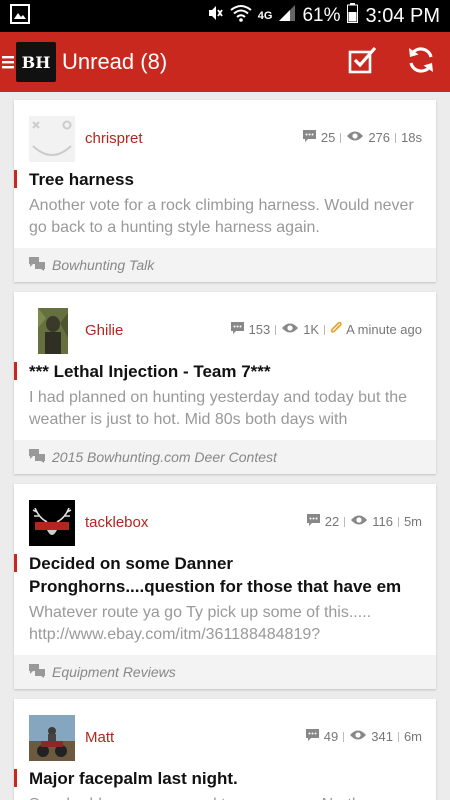  I want to click on app-logo: BH, so click(36, 62).